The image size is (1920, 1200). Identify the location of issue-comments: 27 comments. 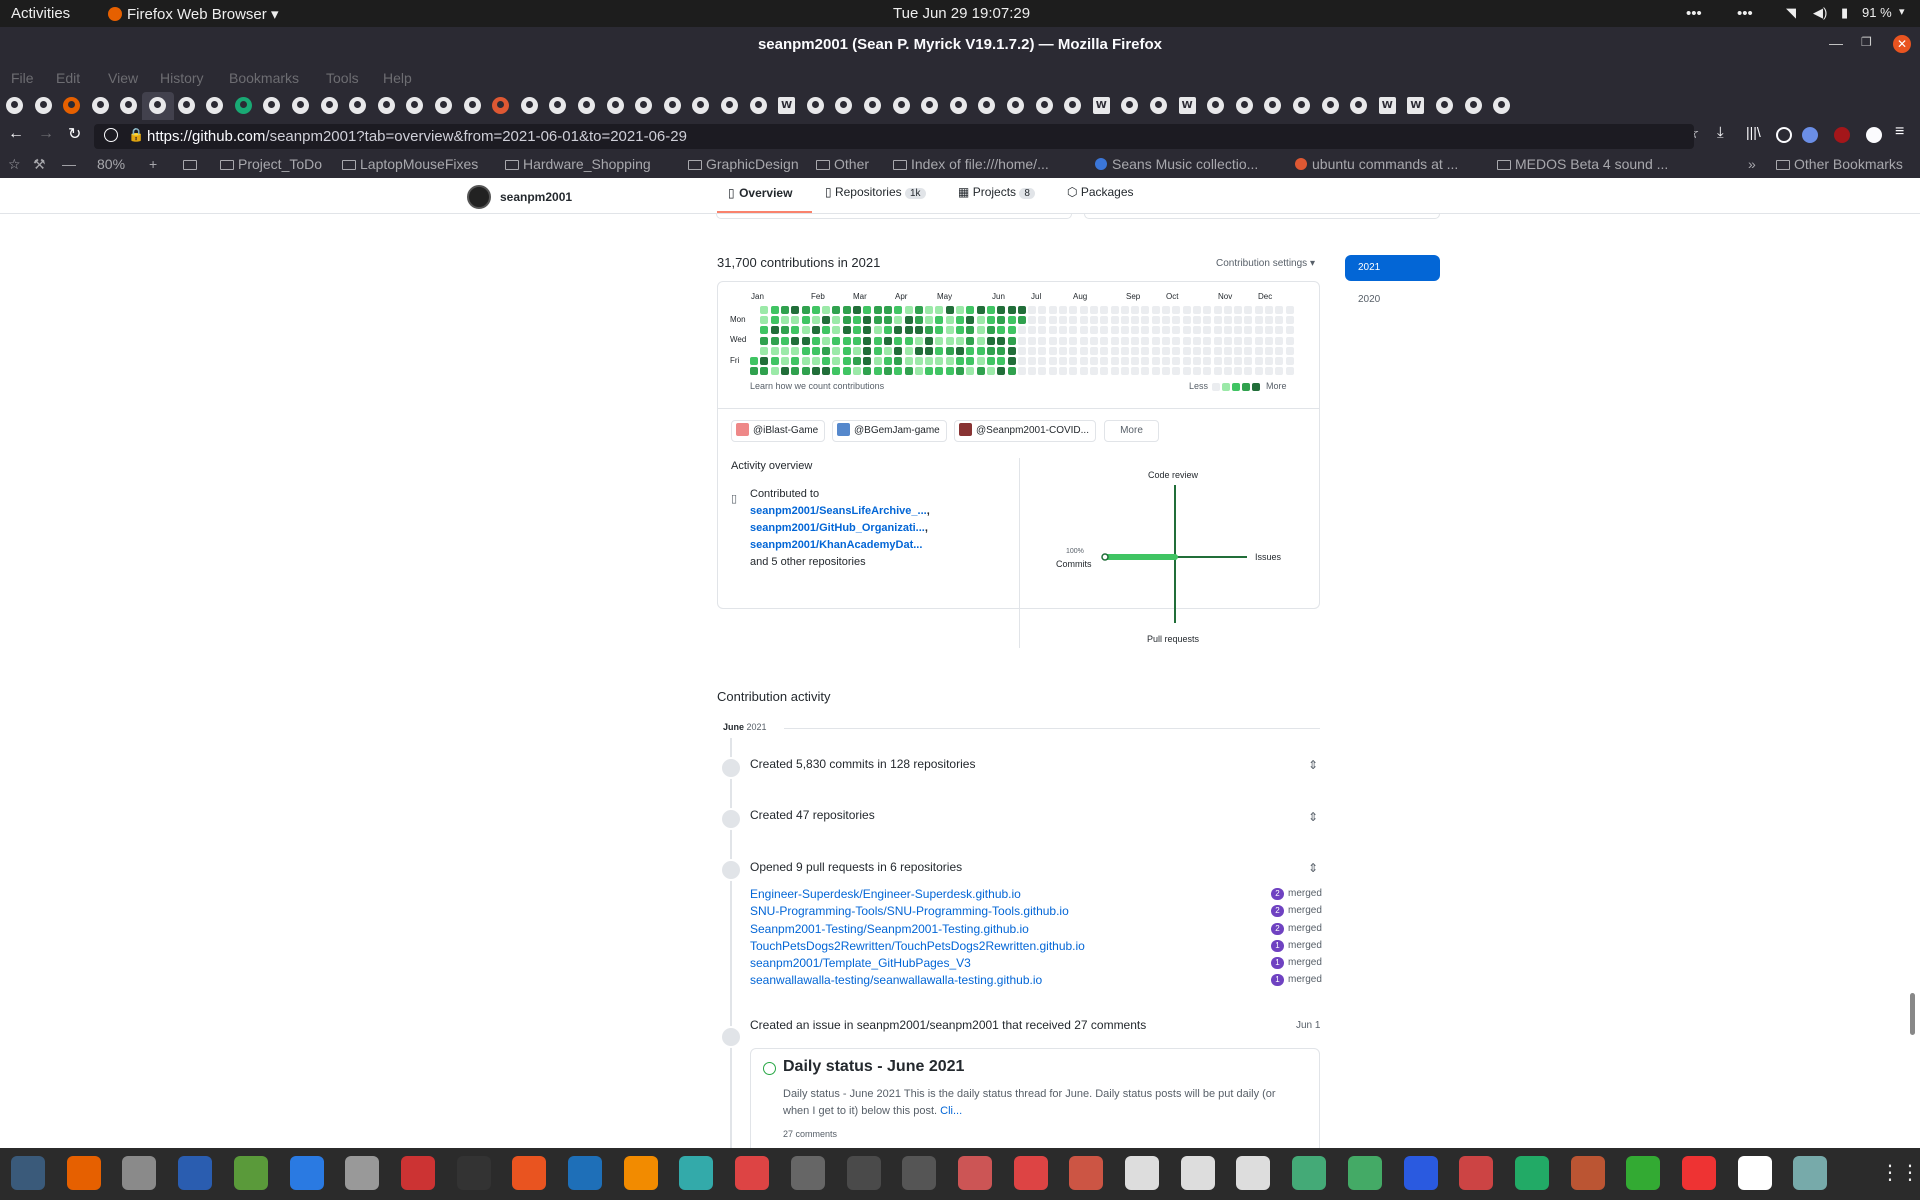
(810, 1134).